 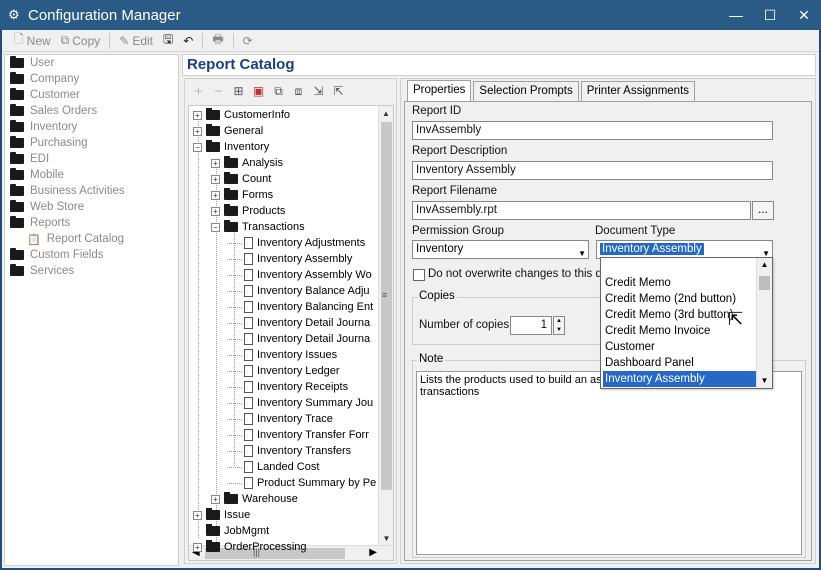 What do you see at coordinates (299, 435) in the screenshot?
I see `tree-leaf-report: Inventory Transfer Forr` at bounding box center [299, 435].